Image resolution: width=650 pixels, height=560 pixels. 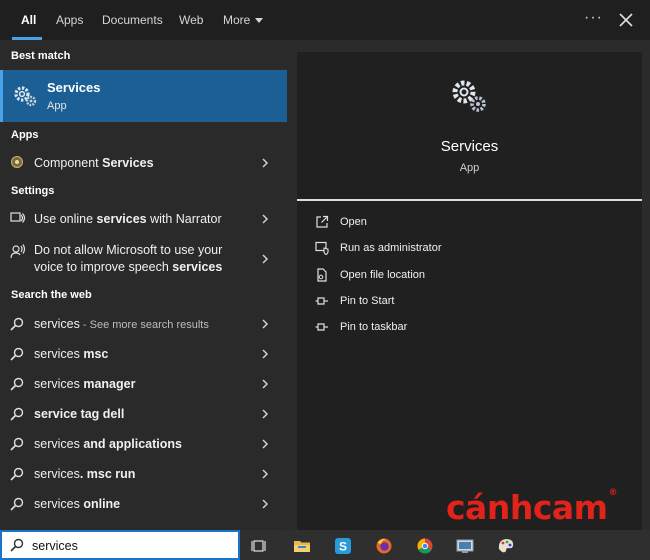 I want to click on result-label: services. msc run, so click(x=84, y=474).